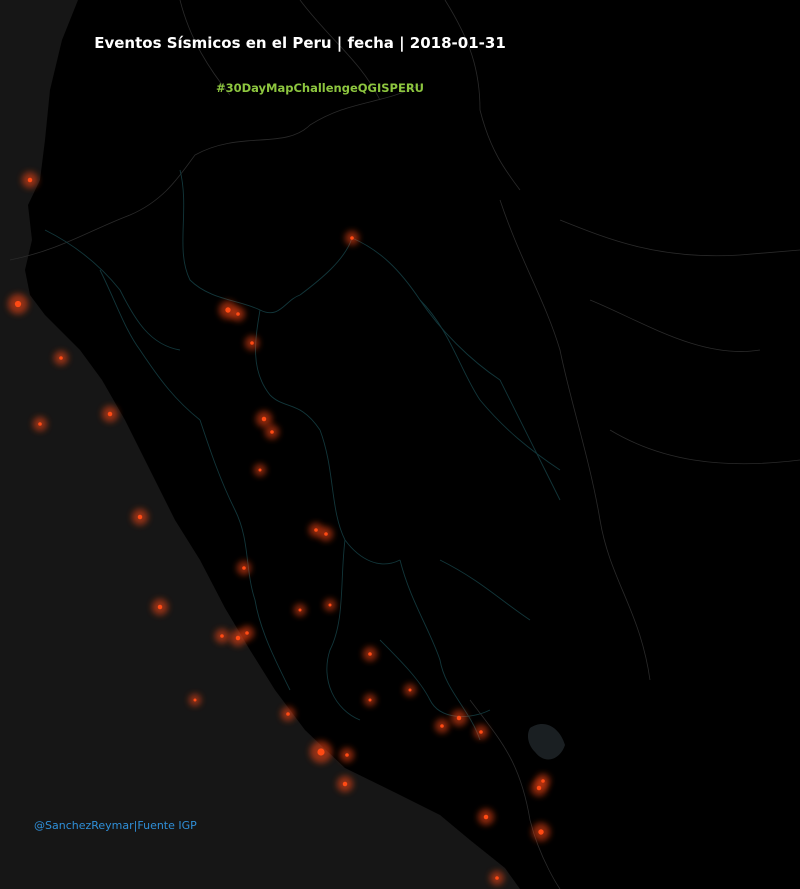 Image resolution: width=800 pixels, height=889 pixels. Describe the element at coordinates (115, 825) in the screenshot. I see `credit-label: @SanchezReymar|Fuente IGP` at that location.